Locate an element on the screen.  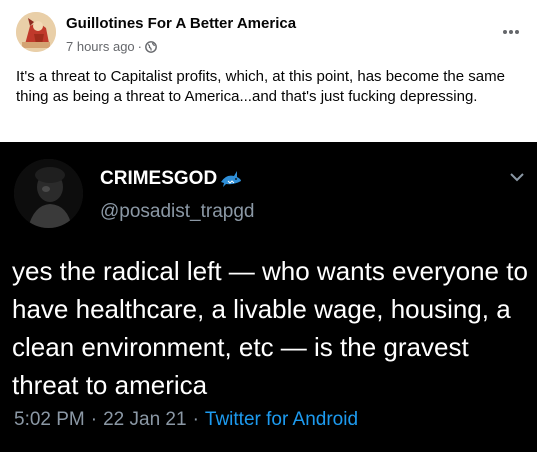
tweet-display-name: CRIMESGOD is located at coordinates (171, 179).